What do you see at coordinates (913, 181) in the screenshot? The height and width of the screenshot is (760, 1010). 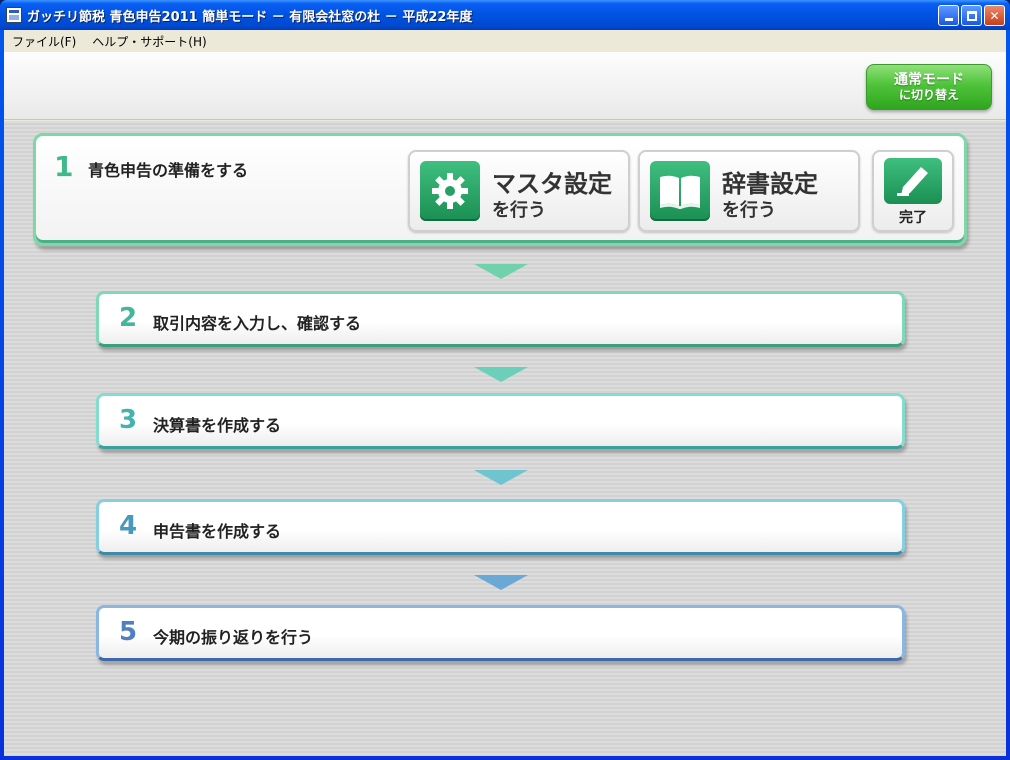 I see `pencil-icon` at bounding box center [913, 181].